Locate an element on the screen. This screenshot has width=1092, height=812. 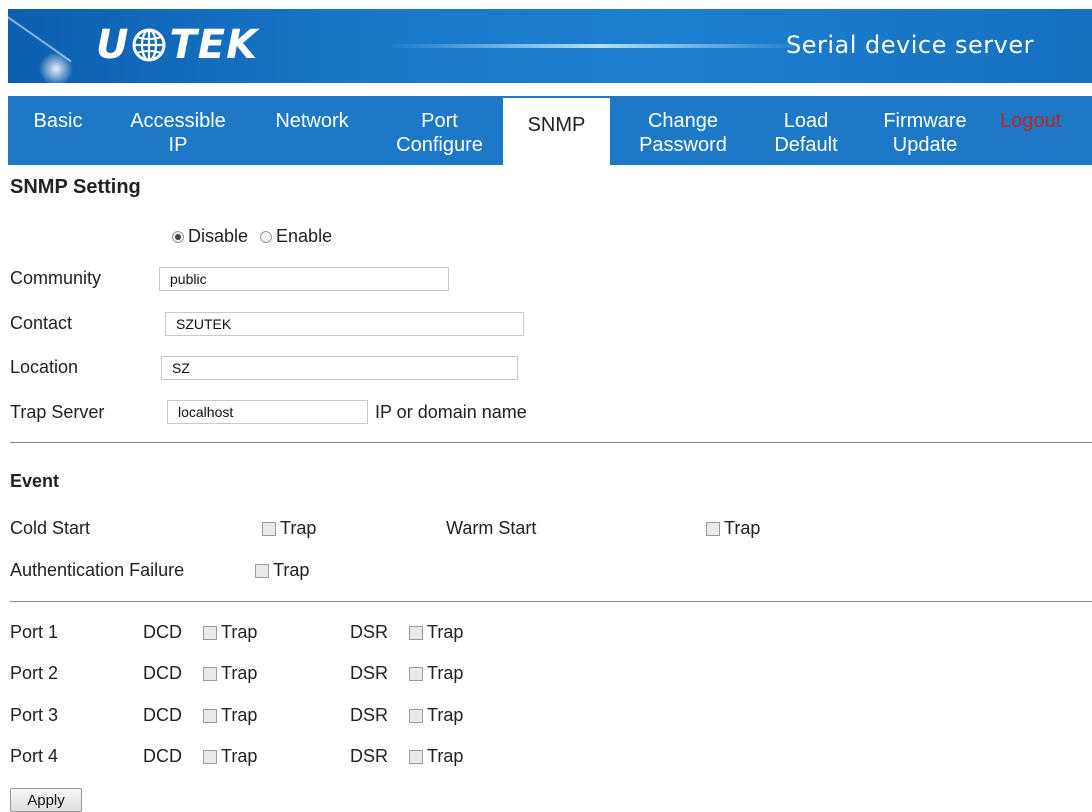
port2-dcd-checkbox is located at coordinates (210, 673).